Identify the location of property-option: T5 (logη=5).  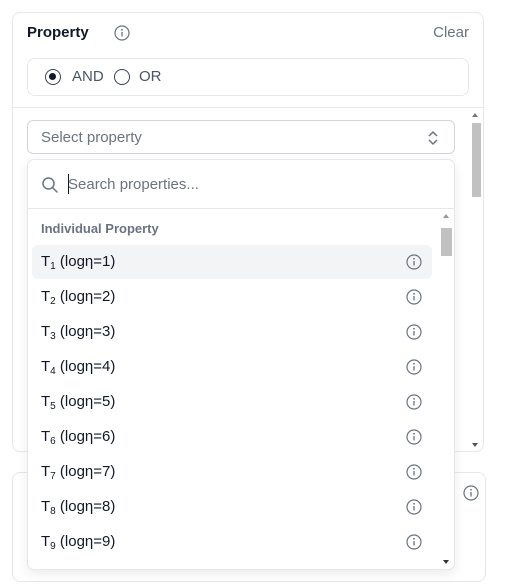
(232, 402).